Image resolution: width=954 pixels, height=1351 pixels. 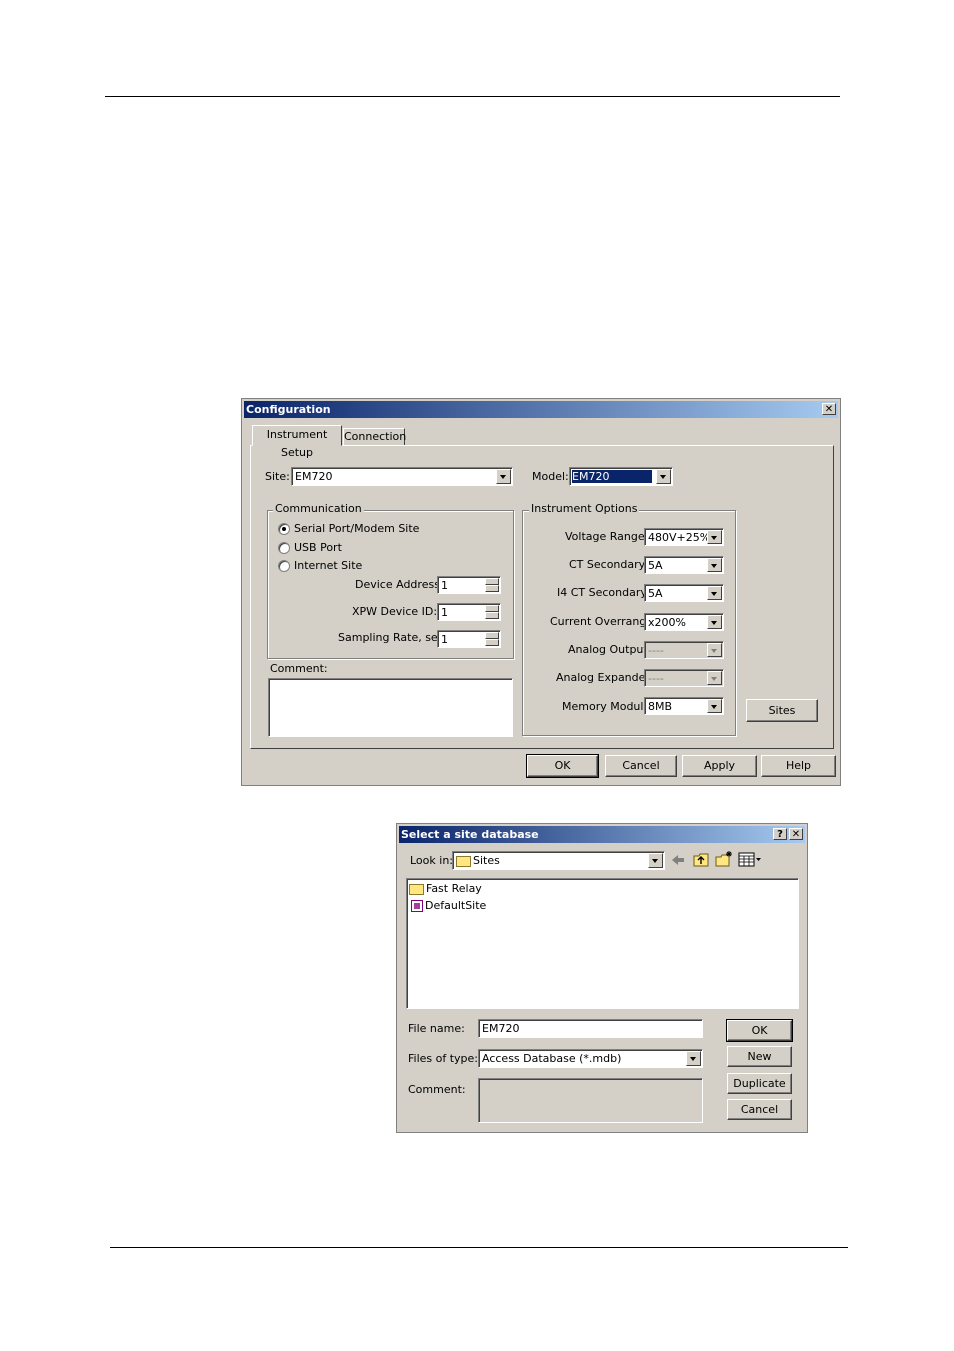 I want to click on help-icon: ?, so click(x=780, y=834).